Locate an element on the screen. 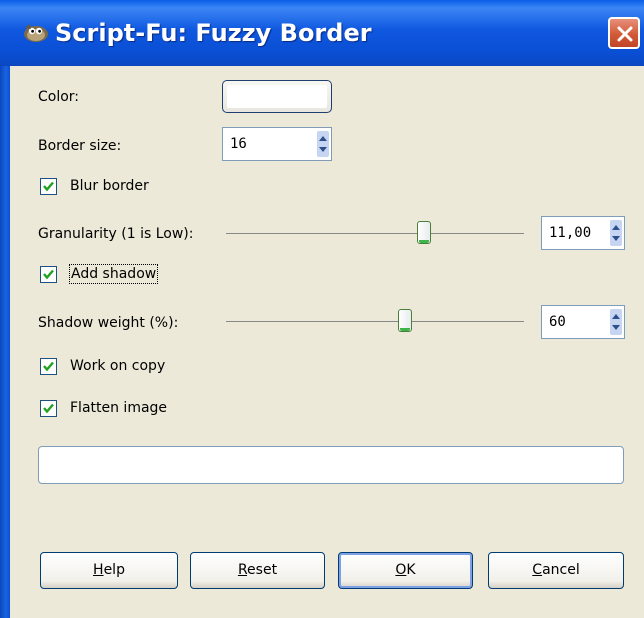  granularity-value: 11,00 is located at coordinates (570, 233).